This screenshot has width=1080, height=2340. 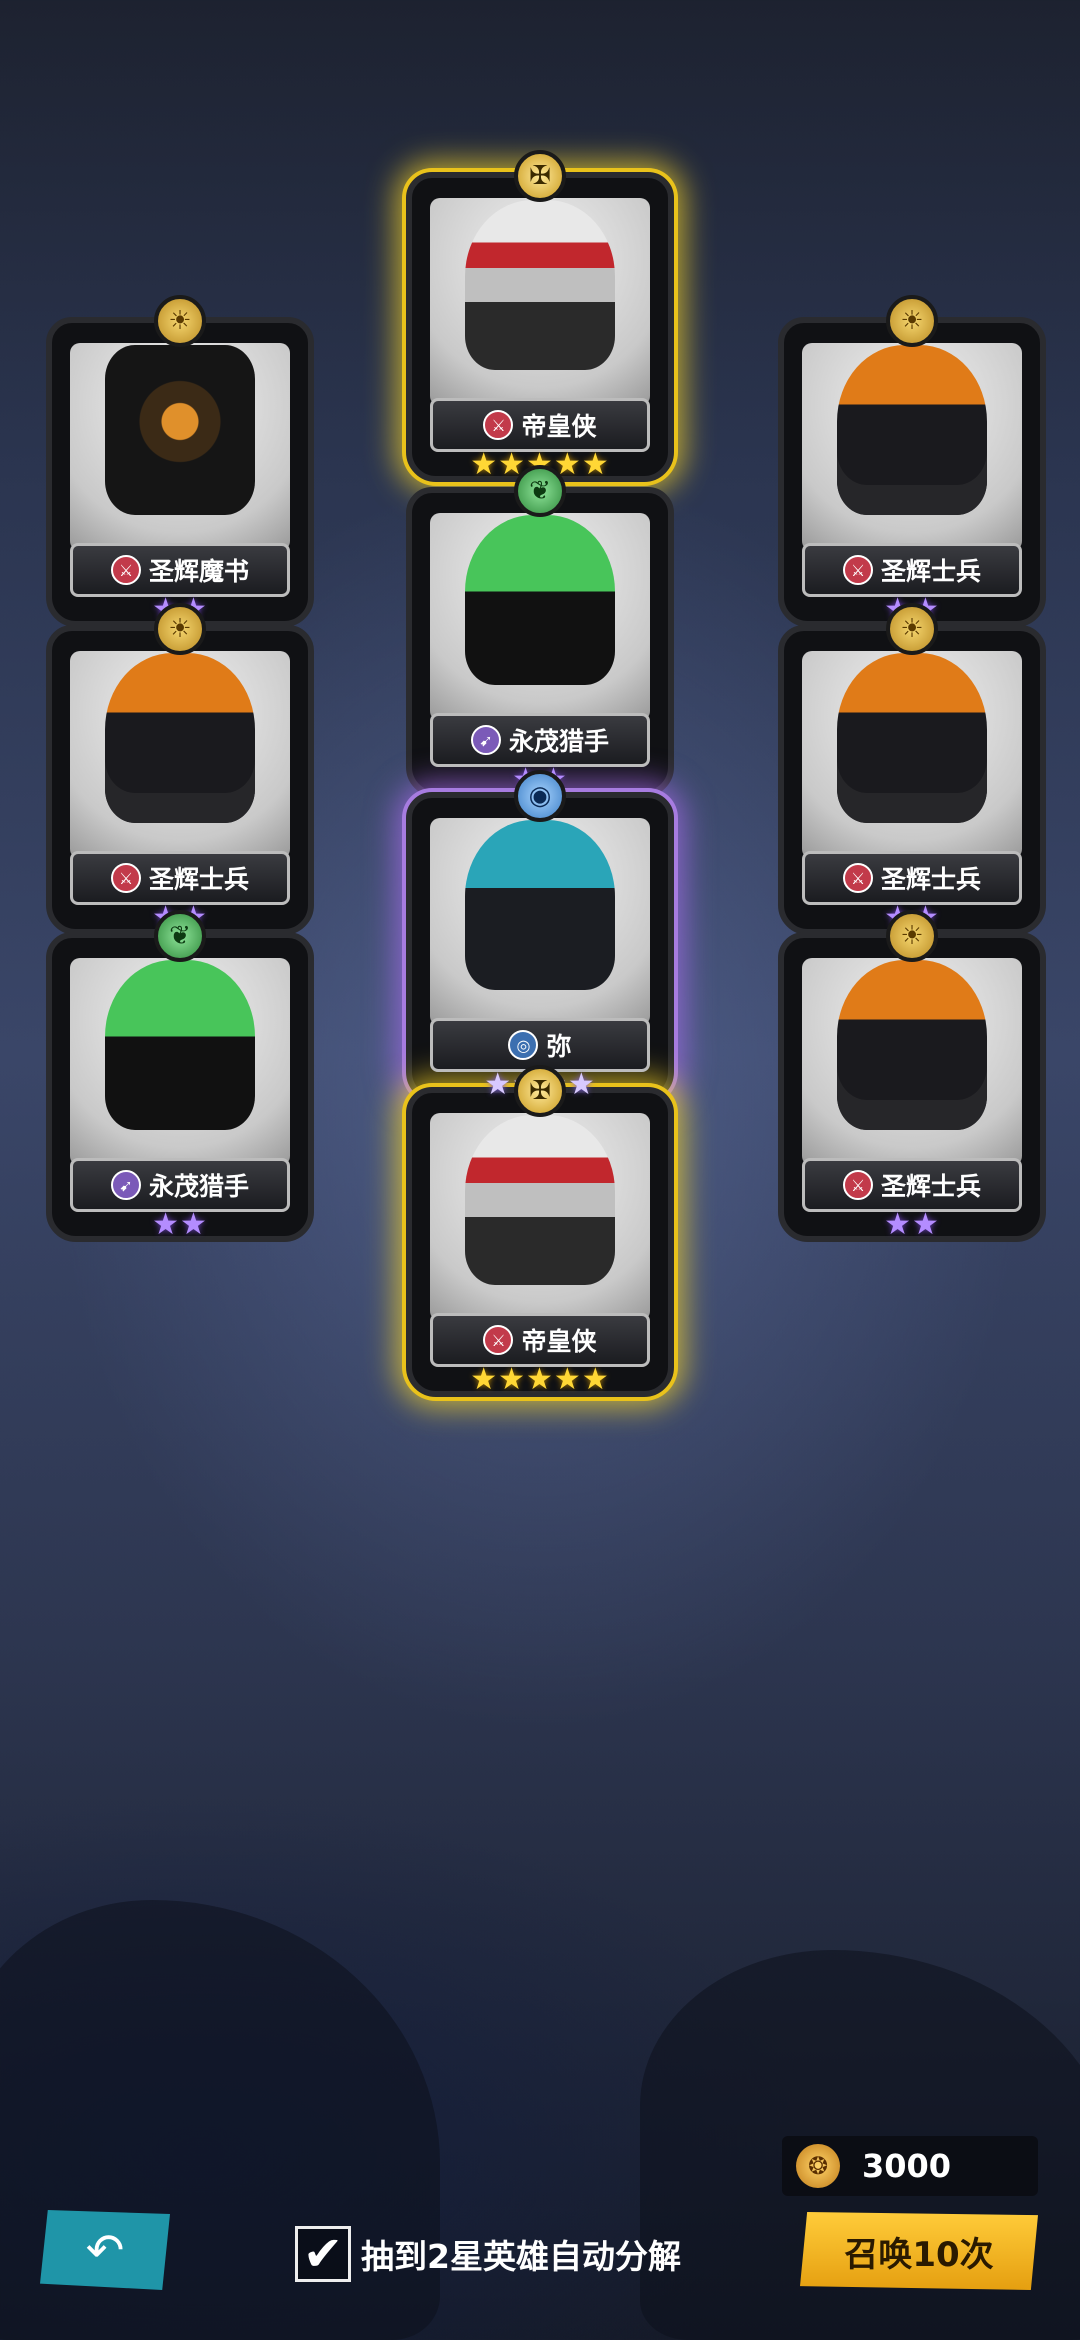 I want to click on auto-decompose-label: 抽到2星英雄自动分解, so click(x=521, y=2256).